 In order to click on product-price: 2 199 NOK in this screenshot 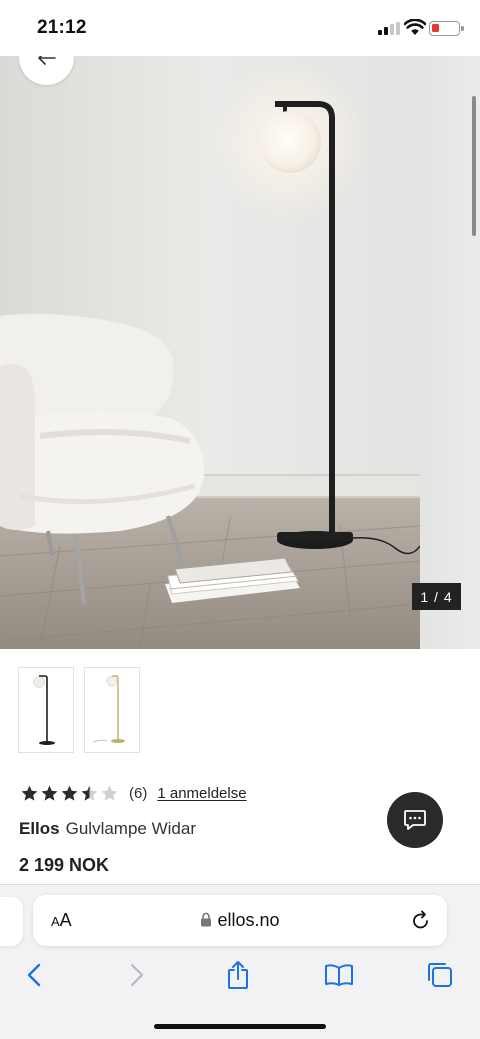, I will do `click(64, 865)`.